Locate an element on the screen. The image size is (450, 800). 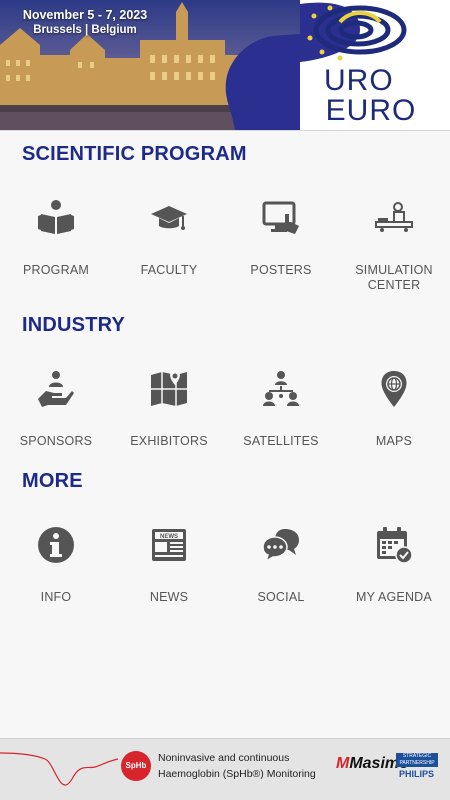
ad-headline: Noninvasive and continuous is located at coordinates (224, 758).